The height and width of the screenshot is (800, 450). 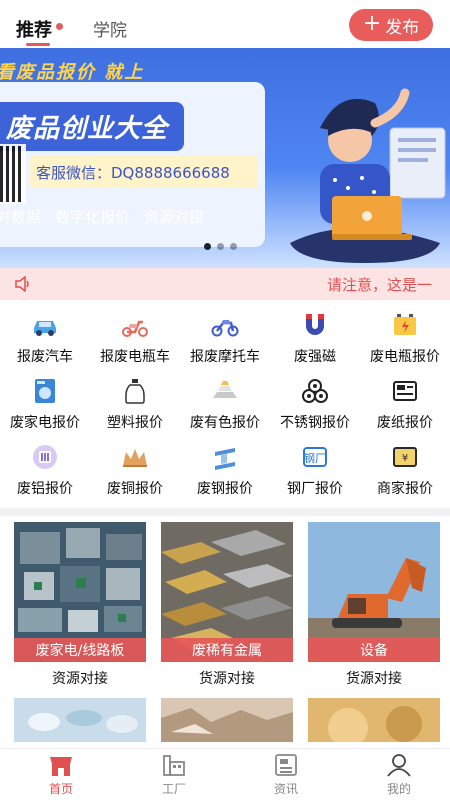 I want to click on news-icon, so click(x=286, y=765).